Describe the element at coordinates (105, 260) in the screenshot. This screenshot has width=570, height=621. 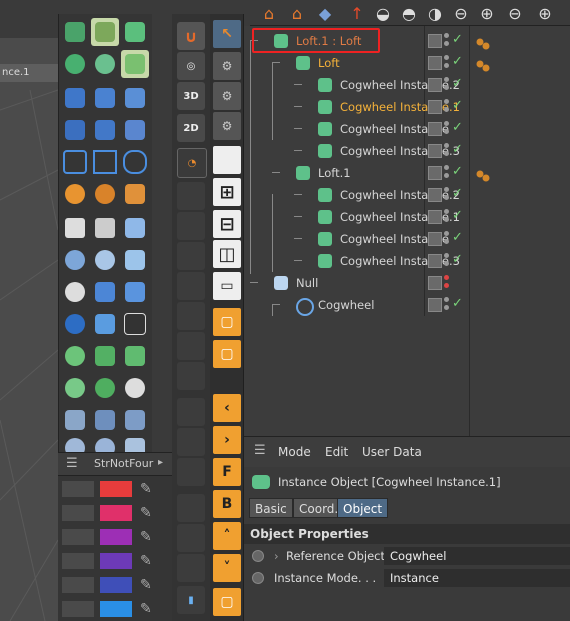
I see `environment-icon` at that location.